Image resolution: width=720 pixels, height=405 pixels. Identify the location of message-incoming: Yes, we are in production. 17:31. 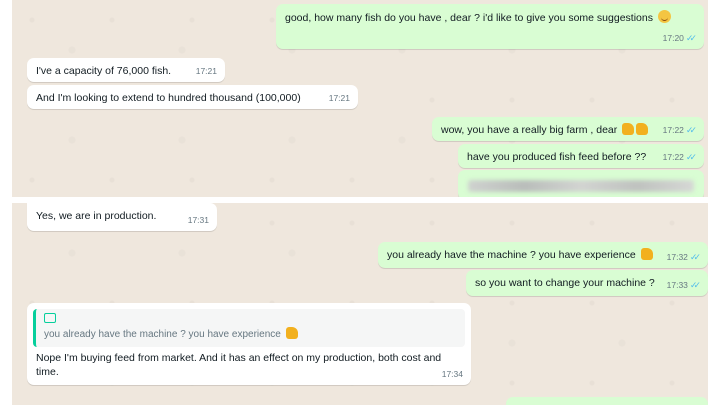
(122, 217).